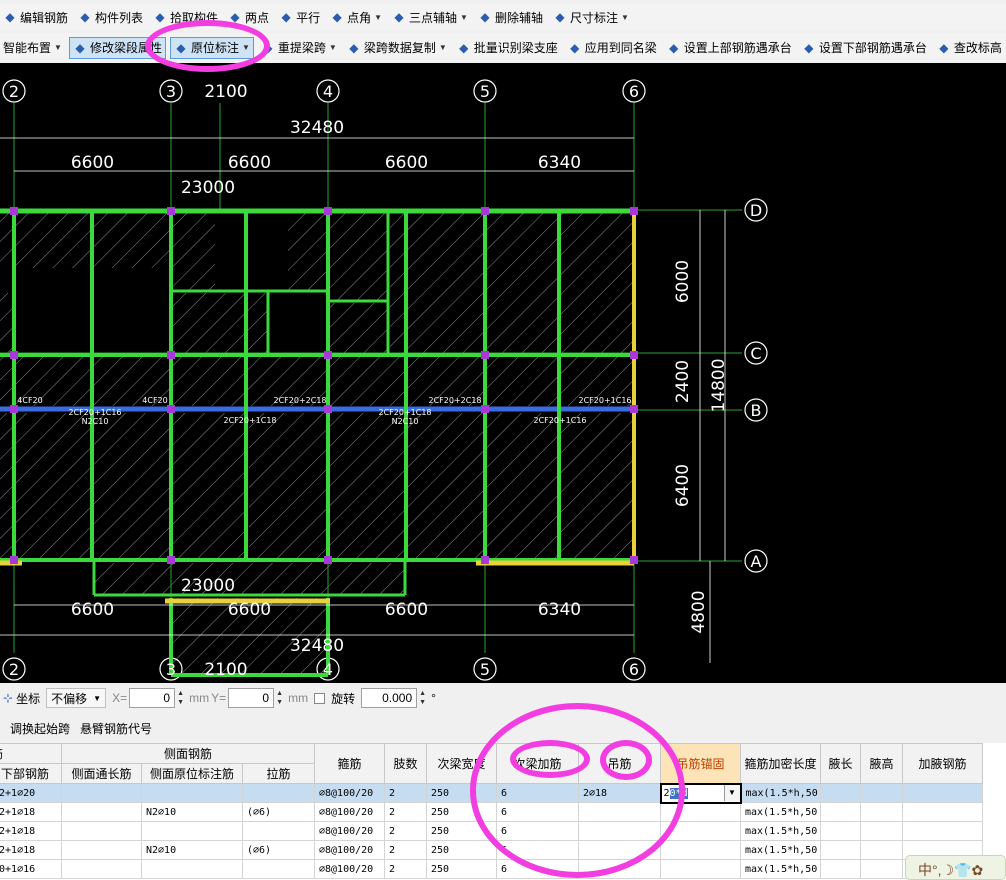 The height and width of the screenshot is (880, 1006). What do you see at coordinates (430, 17) in the screenshot?
I see `tool-three-point-axis-button: ◆ 三点辅轴 ▼` at bounding box center [430, 17].